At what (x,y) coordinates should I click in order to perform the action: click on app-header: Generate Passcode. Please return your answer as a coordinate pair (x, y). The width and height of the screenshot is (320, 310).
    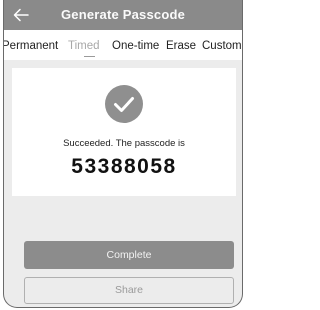
    Looking at the image, I should click on (123, 15).